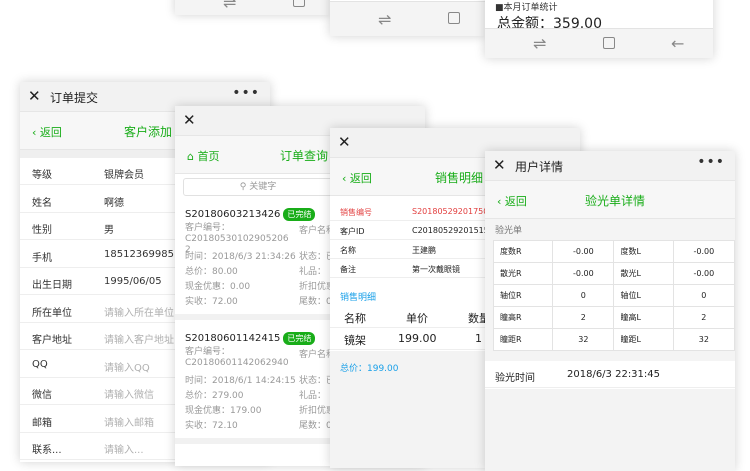  Describe the element at coordinates (203, 156) in the screenshot. I see `home-button: ⌂ 首页` at that location.